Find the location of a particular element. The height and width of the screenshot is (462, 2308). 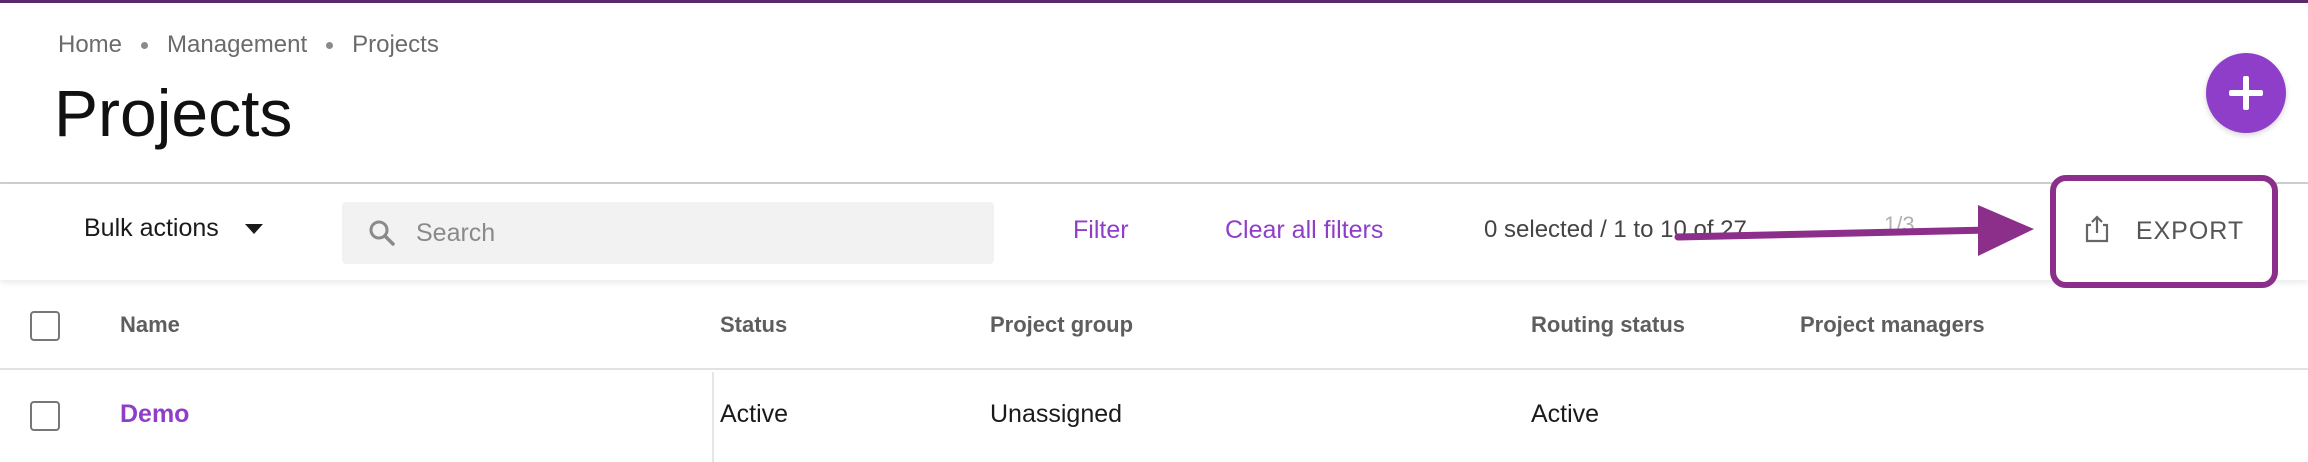

add-project-button is located at coordinates (2246, 93).